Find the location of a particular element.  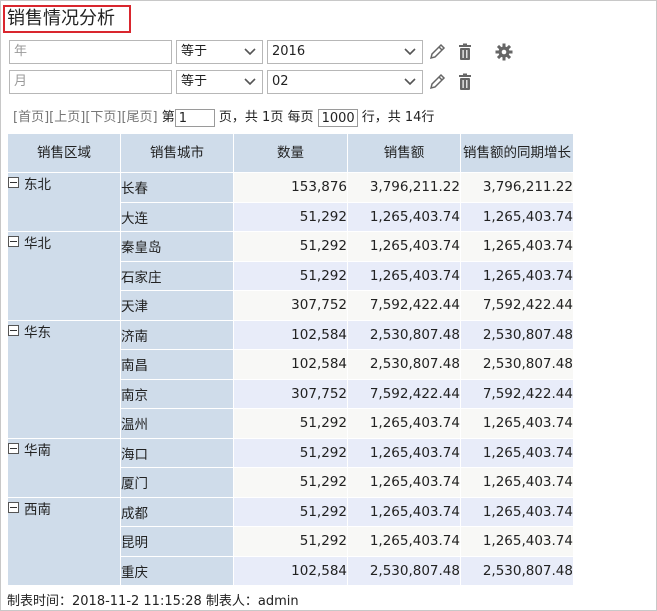

last-page-link: [尾页] is located at coordinates (139, 117).